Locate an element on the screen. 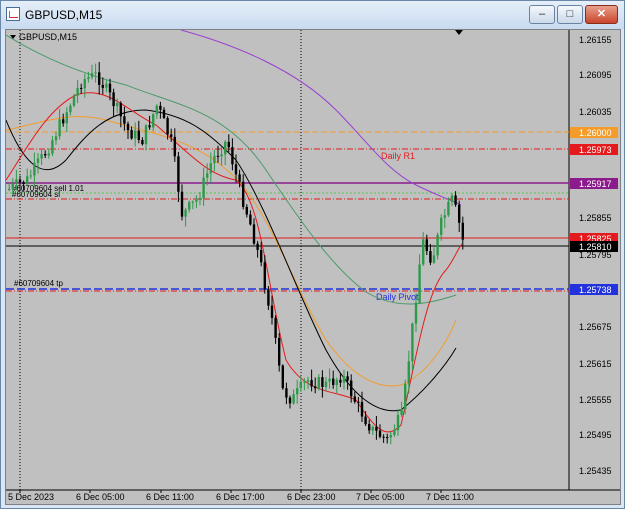 Image resolution: width=625 pixels, height=509 pixels. chart-app-icon is located at coordinates (13, 14).